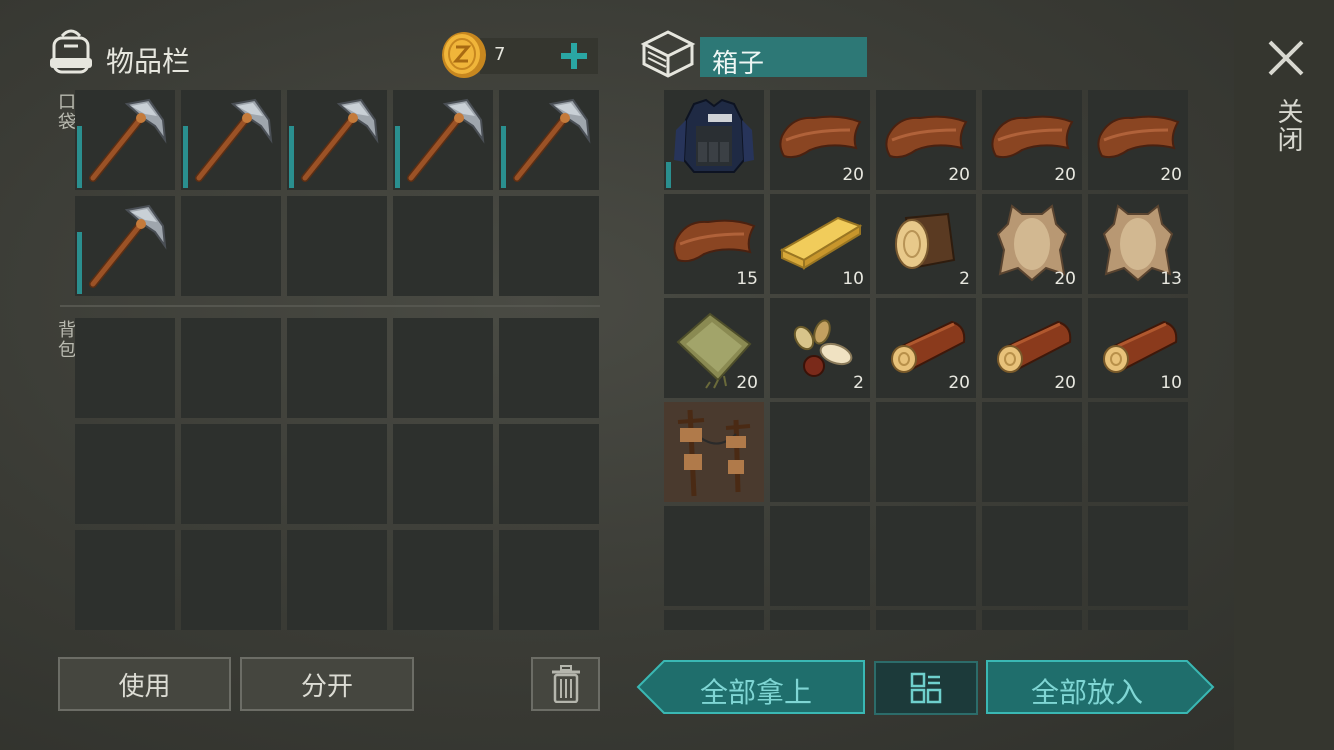 Image resolution: width=1334 pixels, height=750 pixels. I want to click on put-all-label: 全部放入, so click(1087, 692).